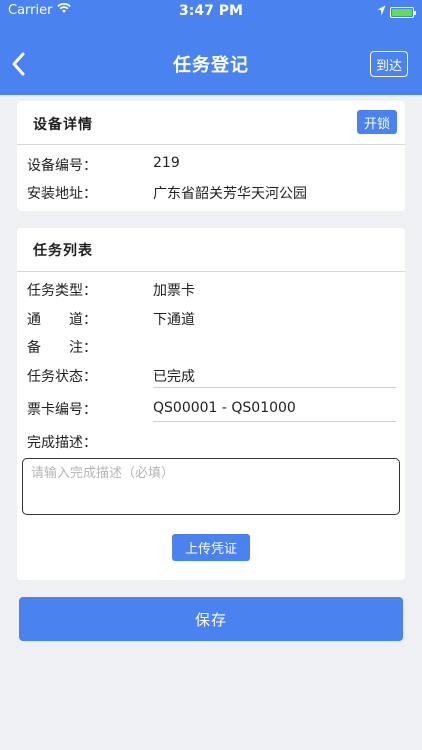  Describe the element at coordinates (174, 320) in the screenshot. I see `channel-value: 下通道` at that location.